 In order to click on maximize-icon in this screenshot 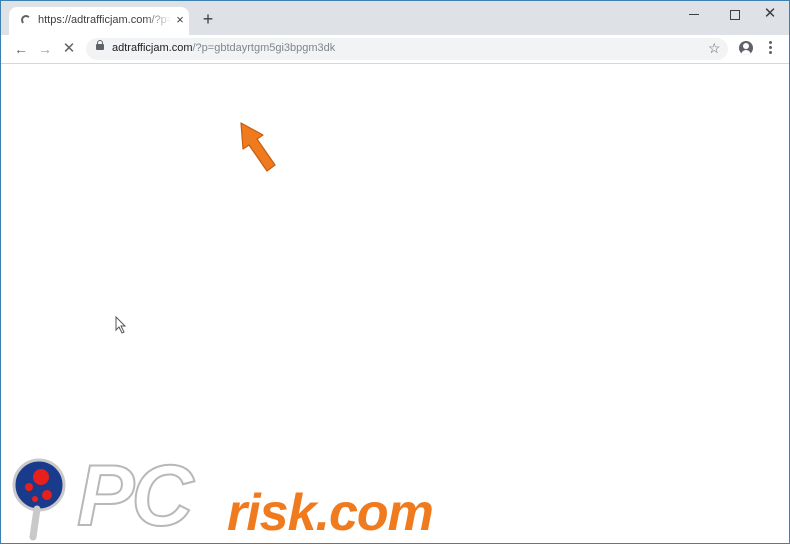, I will do `click(735, 14)`.